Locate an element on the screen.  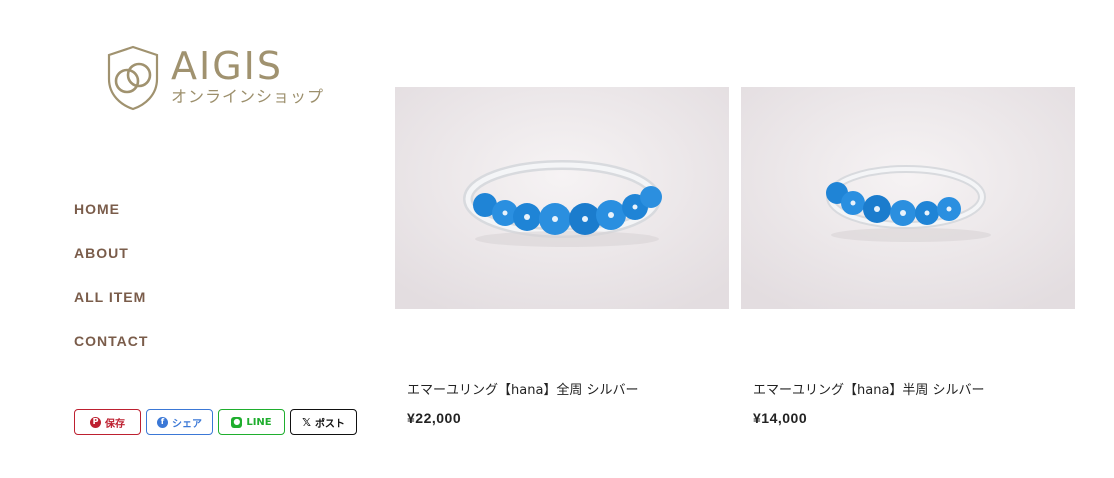
site-logo: AIGIS オンラインショップ is located at coordinates (220, 80).